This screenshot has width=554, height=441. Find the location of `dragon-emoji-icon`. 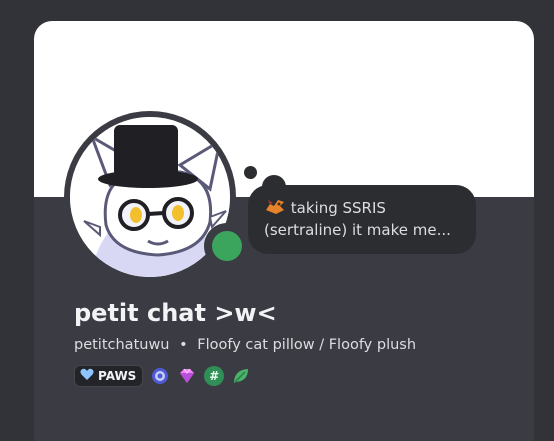

dragon-emoji-icon is located at coordinates (275, 207).